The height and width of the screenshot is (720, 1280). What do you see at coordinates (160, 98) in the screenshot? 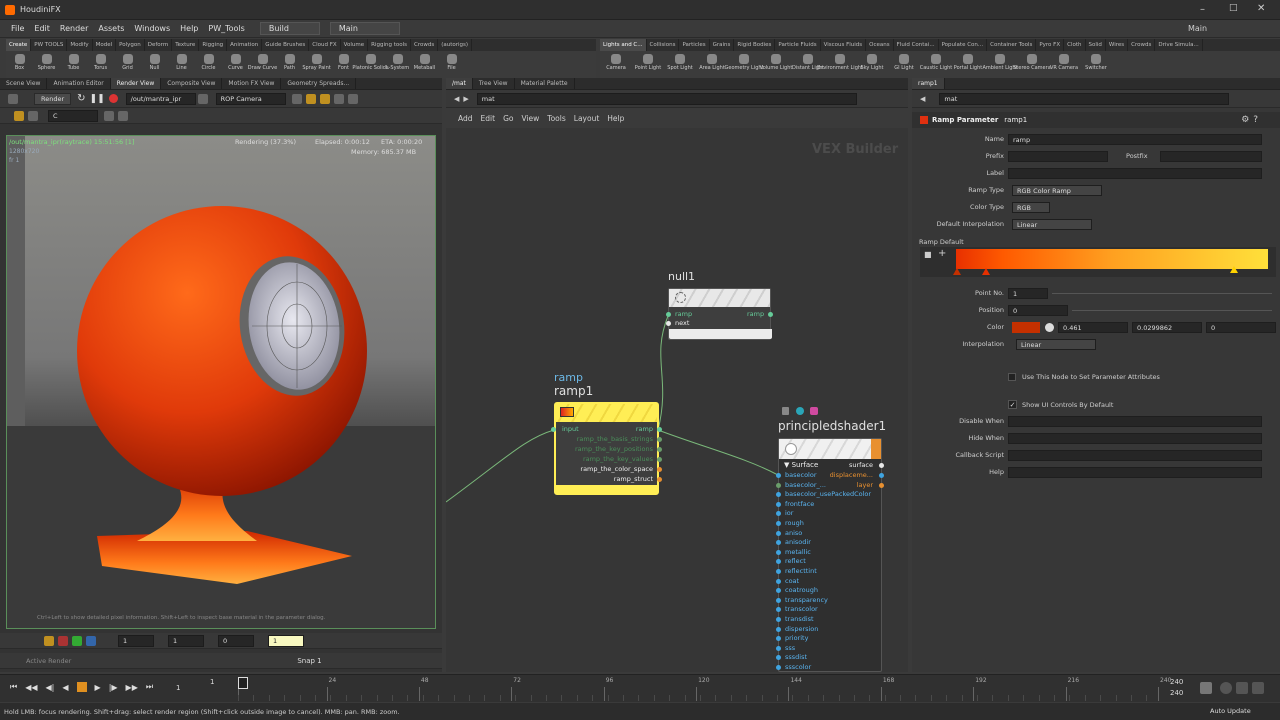
I see `rop-path-field: /out/mantra_ipr` at bounding box center [160, 98].